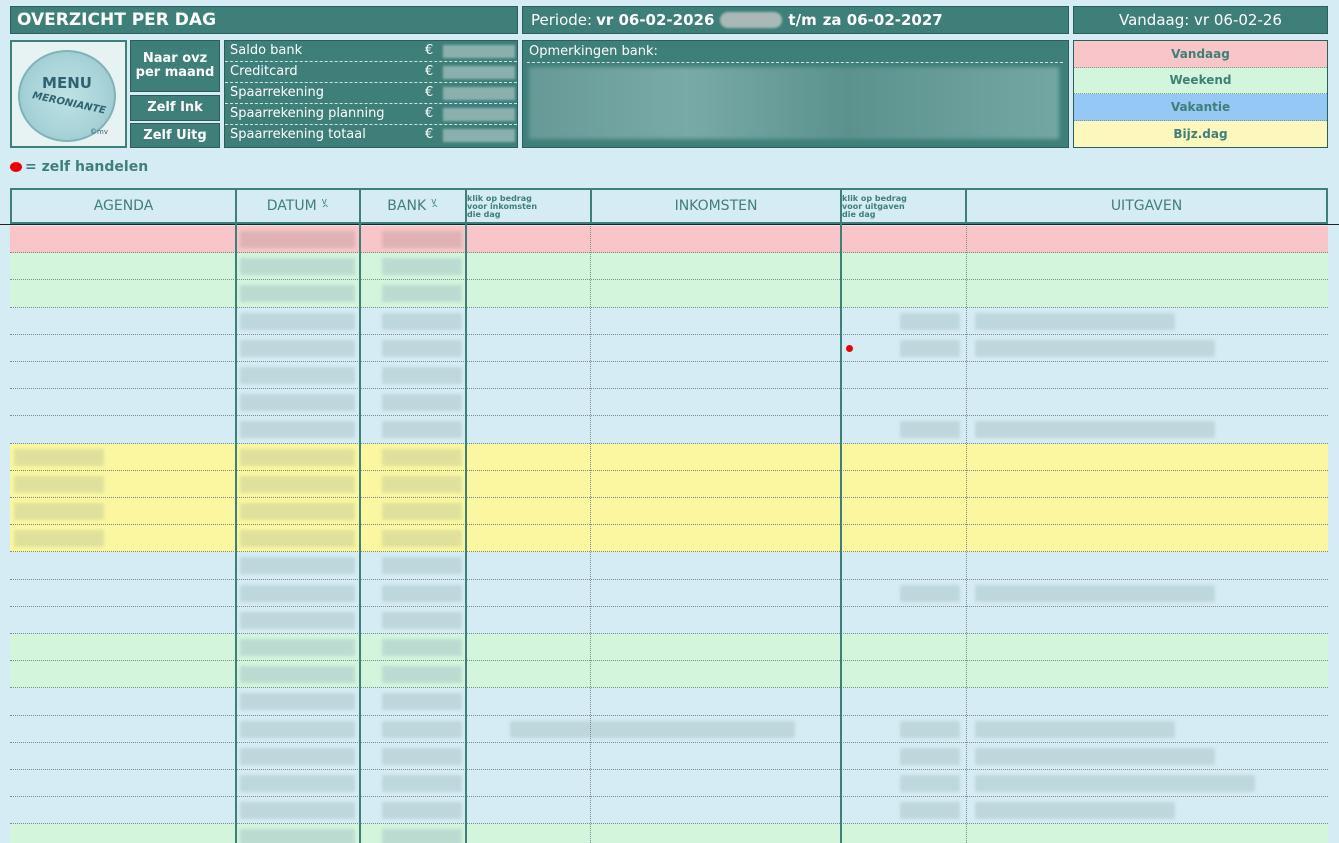  Describe the element at coordinates (99, 132) in the screenshot. I see `logo-copyright: ©mv` at that location.